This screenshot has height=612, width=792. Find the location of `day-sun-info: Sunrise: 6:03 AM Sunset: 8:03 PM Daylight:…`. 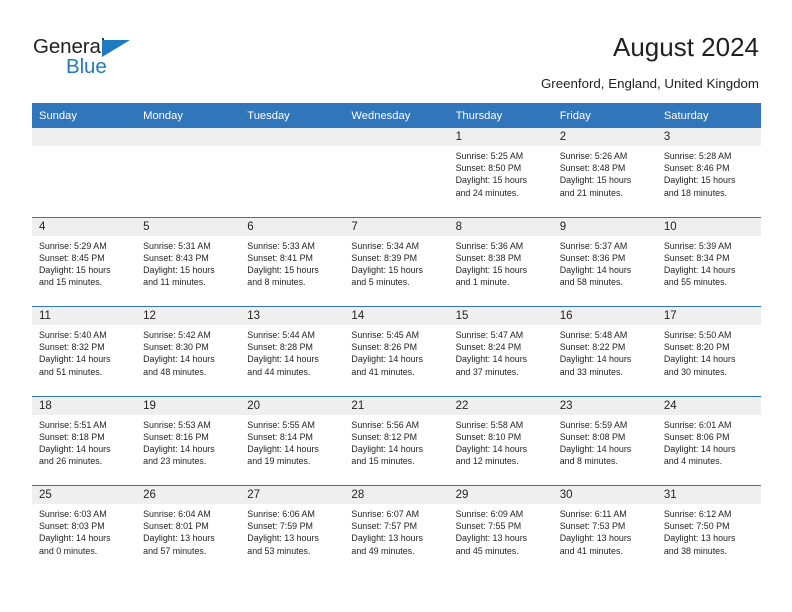

day-sun-info: Sunrise: 6:03 AM Sunset: 8:03 PM Daylight:… is located at coordinates (84, 530).